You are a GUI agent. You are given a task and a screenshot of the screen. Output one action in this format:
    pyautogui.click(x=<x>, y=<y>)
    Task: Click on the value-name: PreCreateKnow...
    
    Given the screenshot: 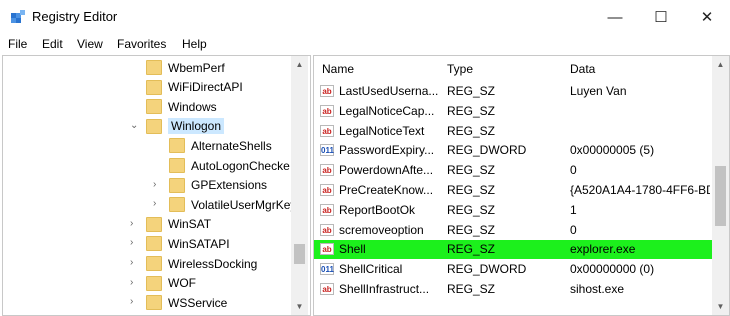 What is the action you would take?
    pyautogui.click(x=386, y=190)
    